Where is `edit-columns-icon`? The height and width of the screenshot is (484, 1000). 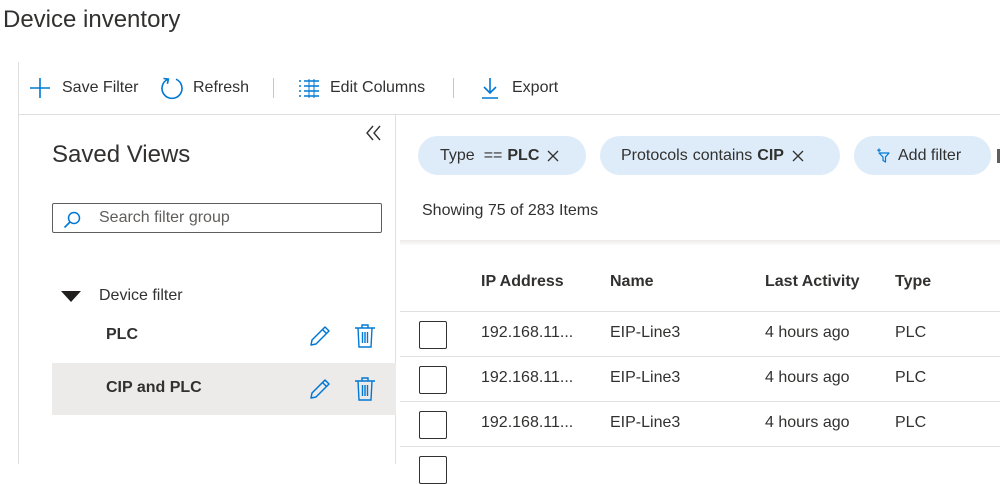 edit-columns-icon is located at coordinates (309, 88).